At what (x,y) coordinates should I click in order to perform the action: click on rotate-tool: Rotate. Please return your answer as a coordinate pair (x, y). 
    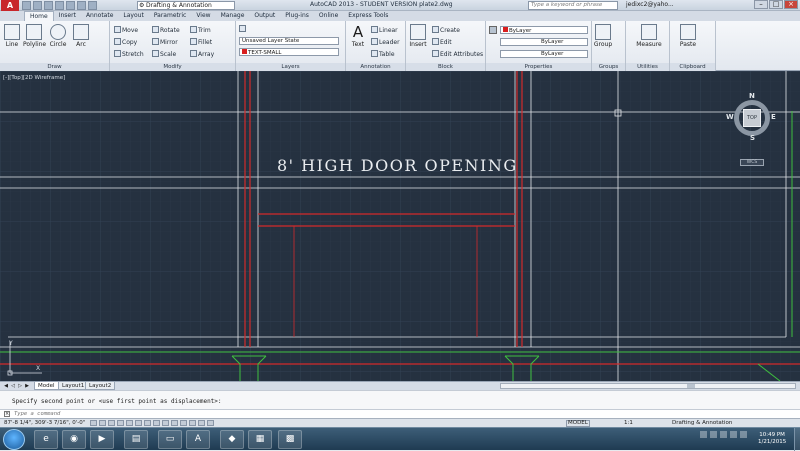
    Looking at the image, I should click on (166, 30).